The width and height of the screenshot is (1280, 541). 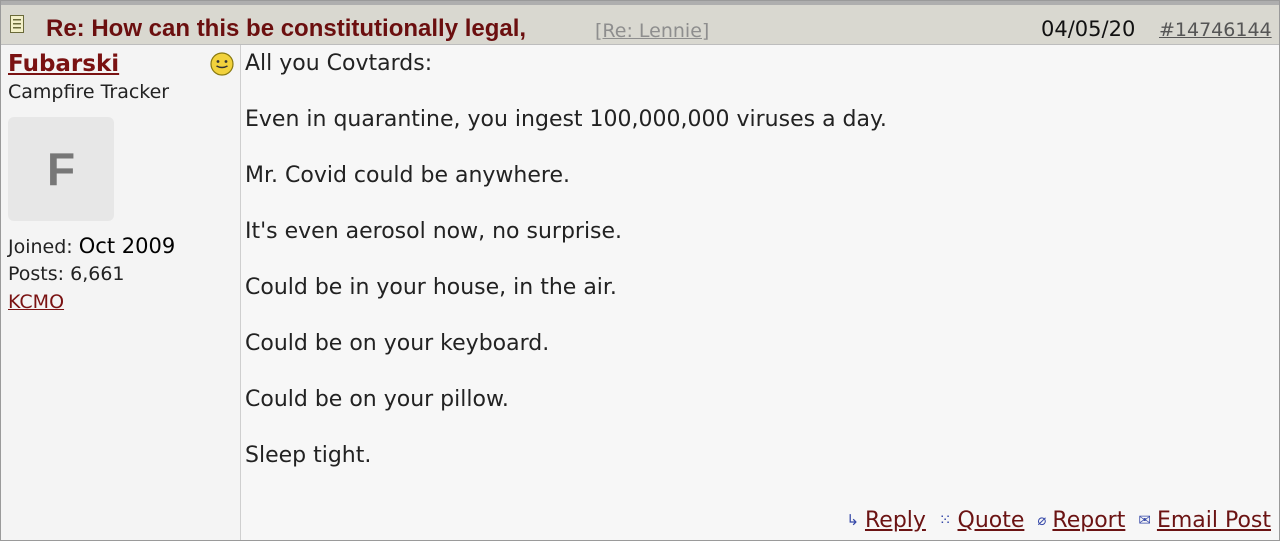 What do you see at coordinates (407, 175) in the screenshot?
I see `post-line: Mr. Covid could be anywhere.` at bounding box center [407, 175].